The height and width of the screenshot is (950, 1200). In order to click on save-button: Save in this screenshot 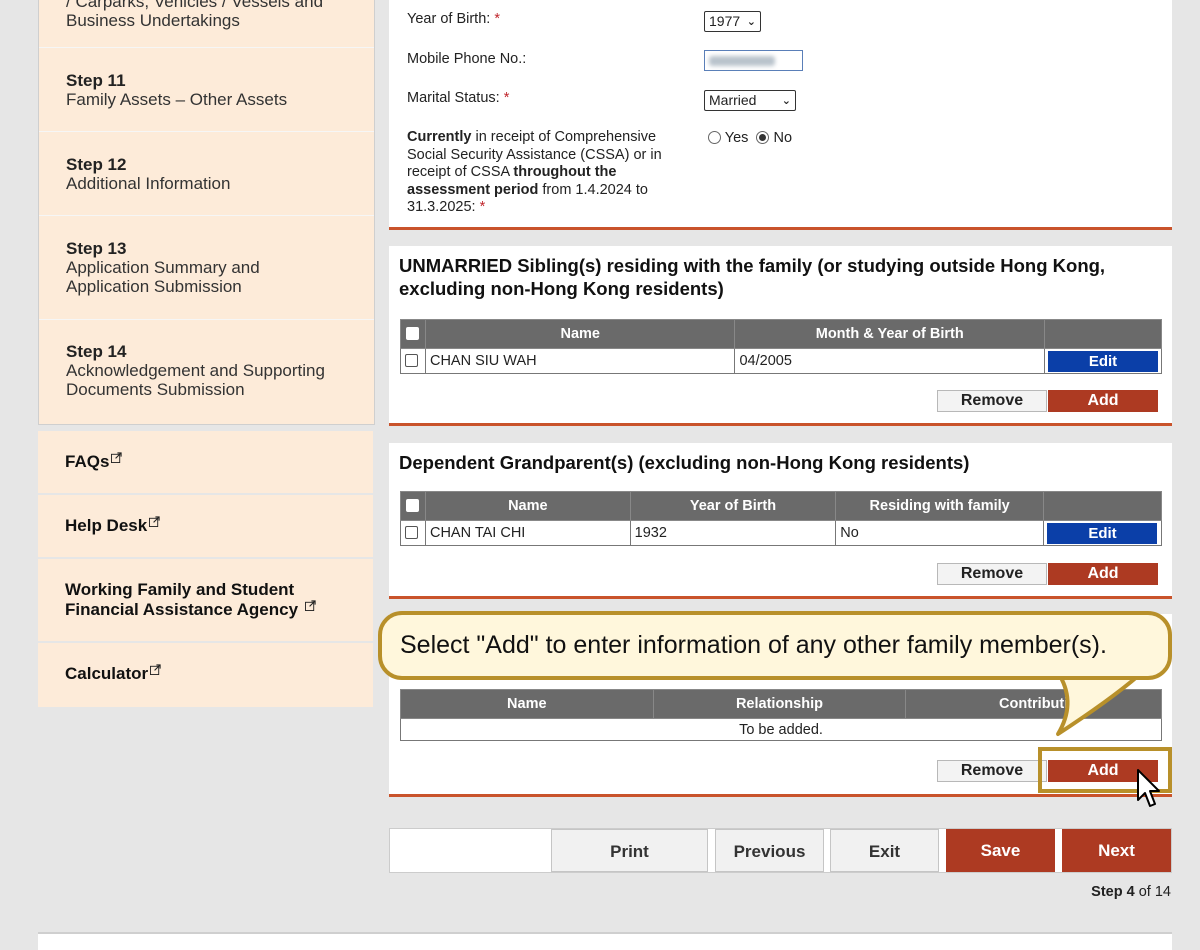, I will do `click(1000, 850)`.